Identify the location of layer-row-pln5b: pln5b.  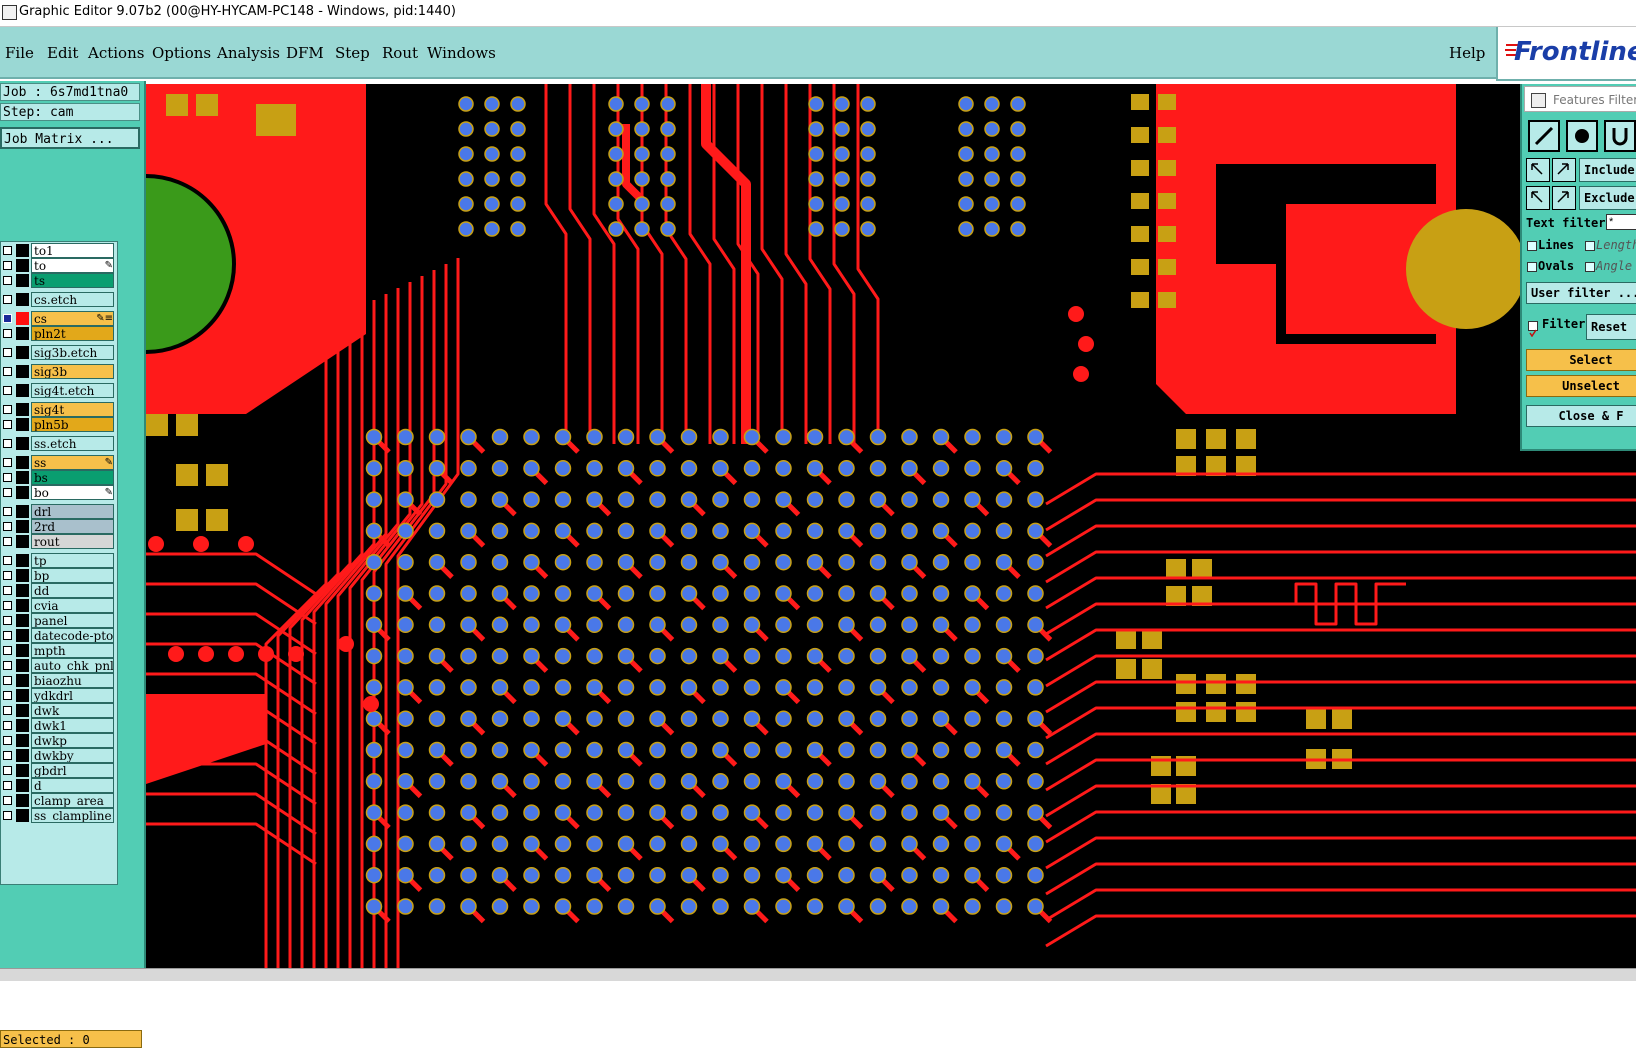
(58, 424).